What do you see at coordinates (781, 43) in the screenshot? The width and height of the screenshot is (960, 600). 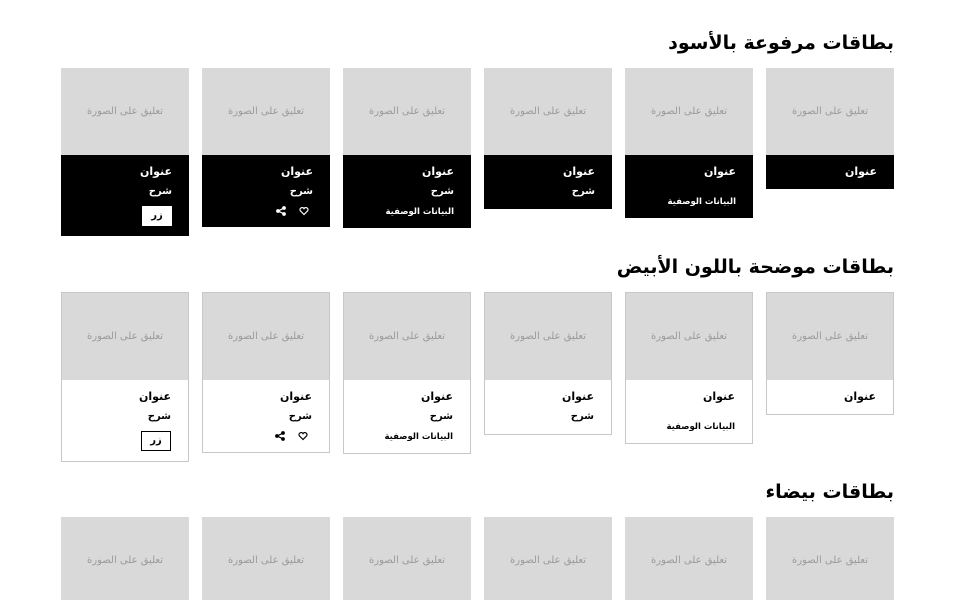 I see `section-title: بطاقات مرفوعة بالأسود` at bounding box center [781, 43].